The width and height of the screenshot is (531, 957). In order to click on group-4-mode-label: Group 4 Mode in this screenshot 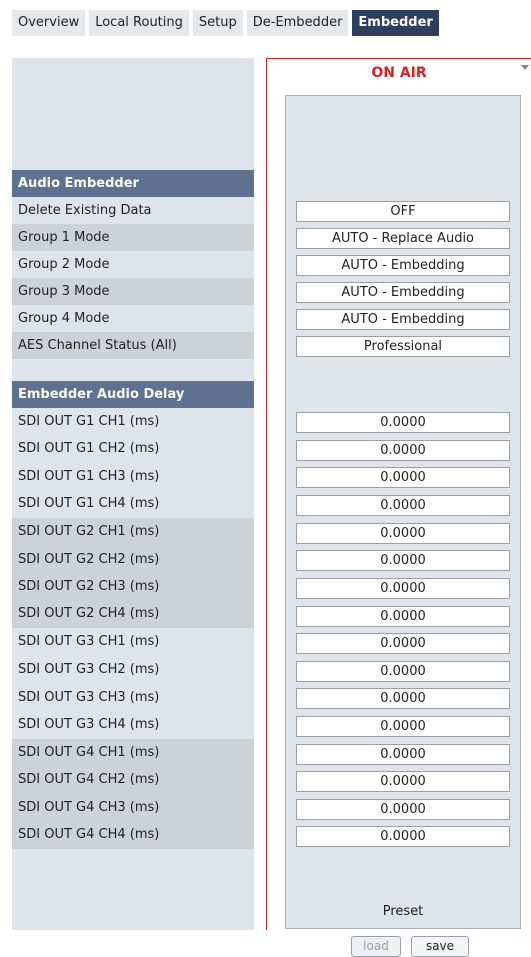, I will do `click(64, 318)`.